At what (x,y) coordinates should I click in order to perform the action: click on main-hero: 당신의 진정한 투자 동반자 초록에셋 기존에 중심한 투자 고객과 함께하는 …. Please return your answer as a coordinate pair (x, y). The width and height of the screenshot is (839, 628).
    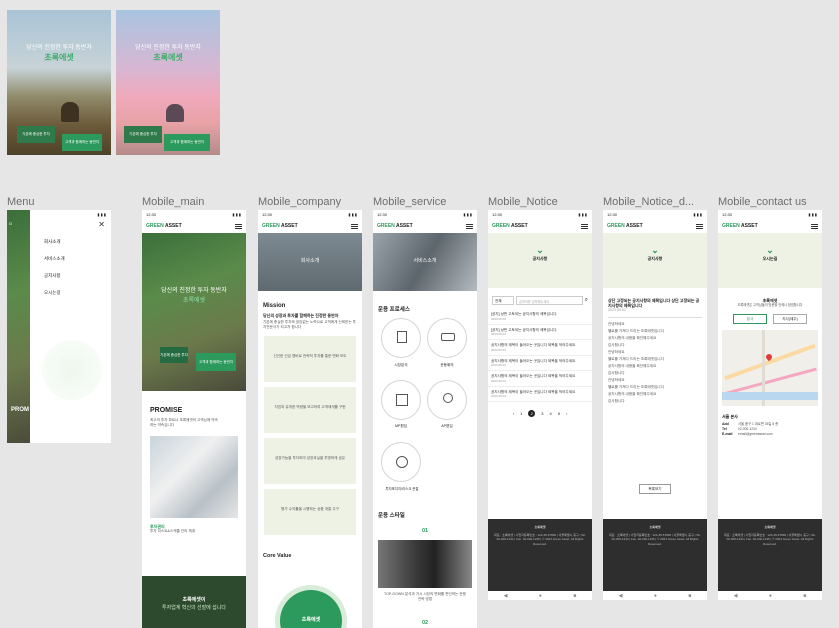
    Looking at the image, I should click on (194, 312).